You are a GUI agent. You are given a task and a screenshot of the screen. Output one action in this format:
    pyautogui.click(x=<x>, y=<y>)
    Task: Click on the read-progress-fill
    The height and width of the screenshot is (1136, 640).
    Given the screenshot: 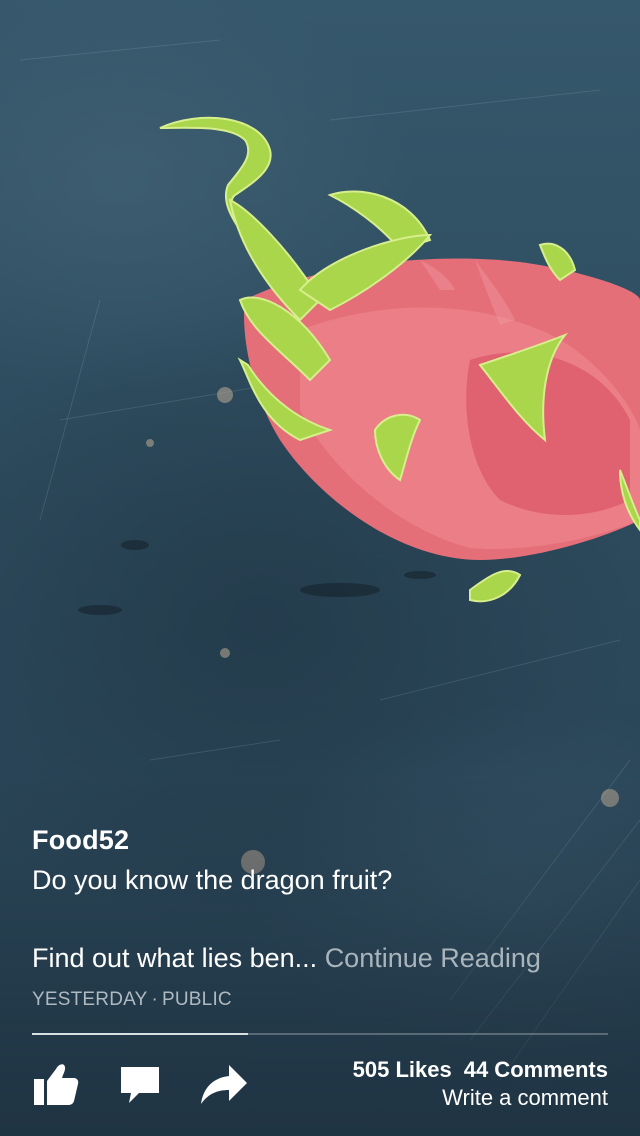 What is the action you would take?
    pyautogui.click(x=140, y=1034)
    